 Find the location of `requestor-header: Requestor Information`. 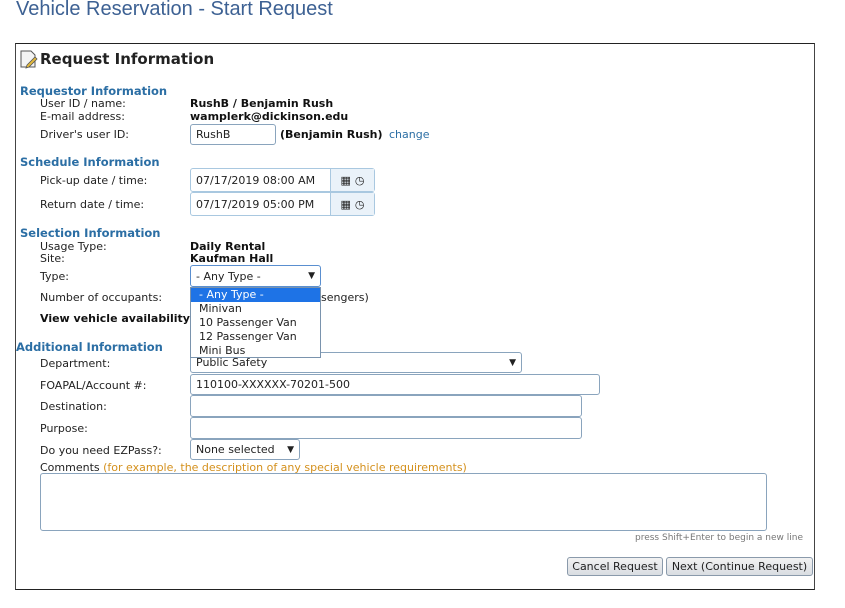

requestor-header: Requestor Information is located at coordinates (94, 91).